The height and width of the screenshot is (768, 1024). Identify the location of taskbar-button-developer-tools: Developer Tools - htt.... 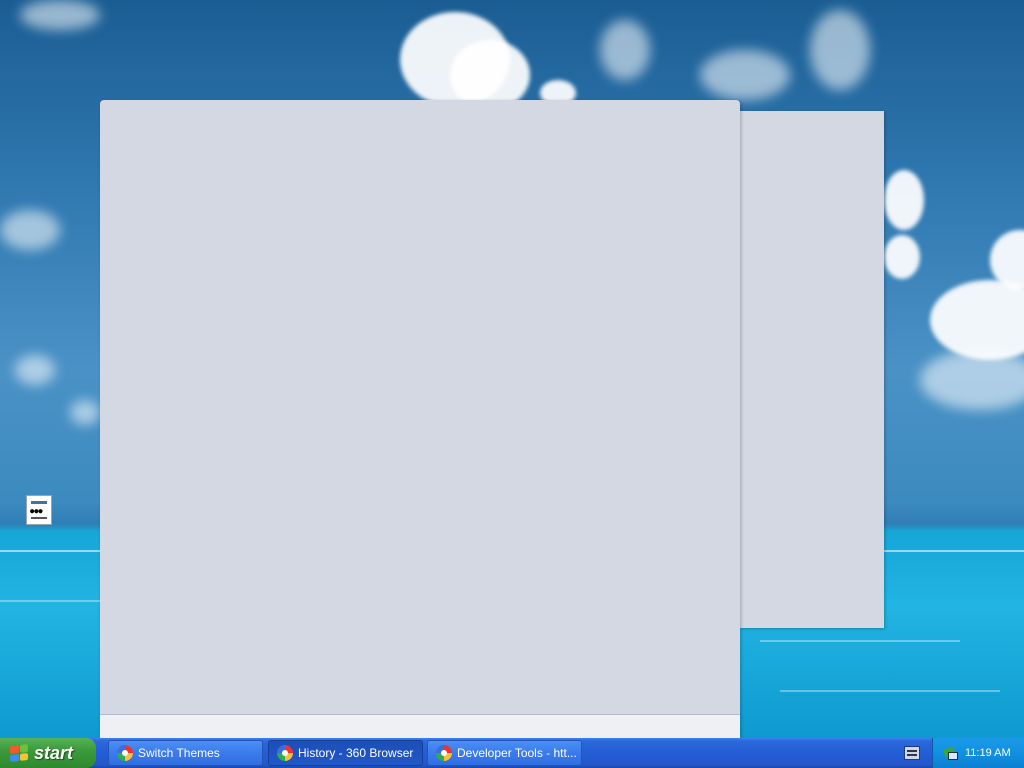
(504, 753).